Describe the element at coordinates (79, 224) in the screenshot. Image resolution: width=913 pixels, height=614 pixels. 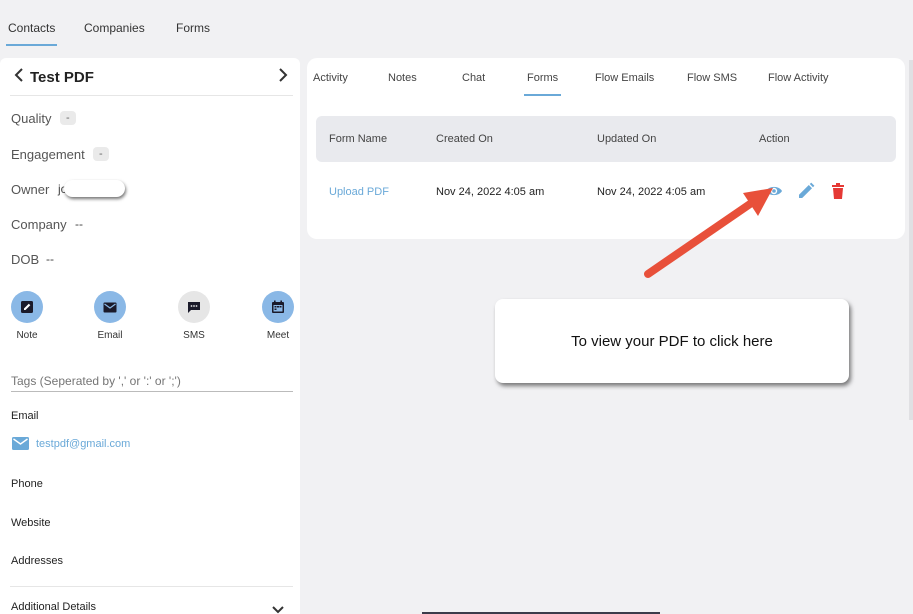
I see `company-value: --` at that location.